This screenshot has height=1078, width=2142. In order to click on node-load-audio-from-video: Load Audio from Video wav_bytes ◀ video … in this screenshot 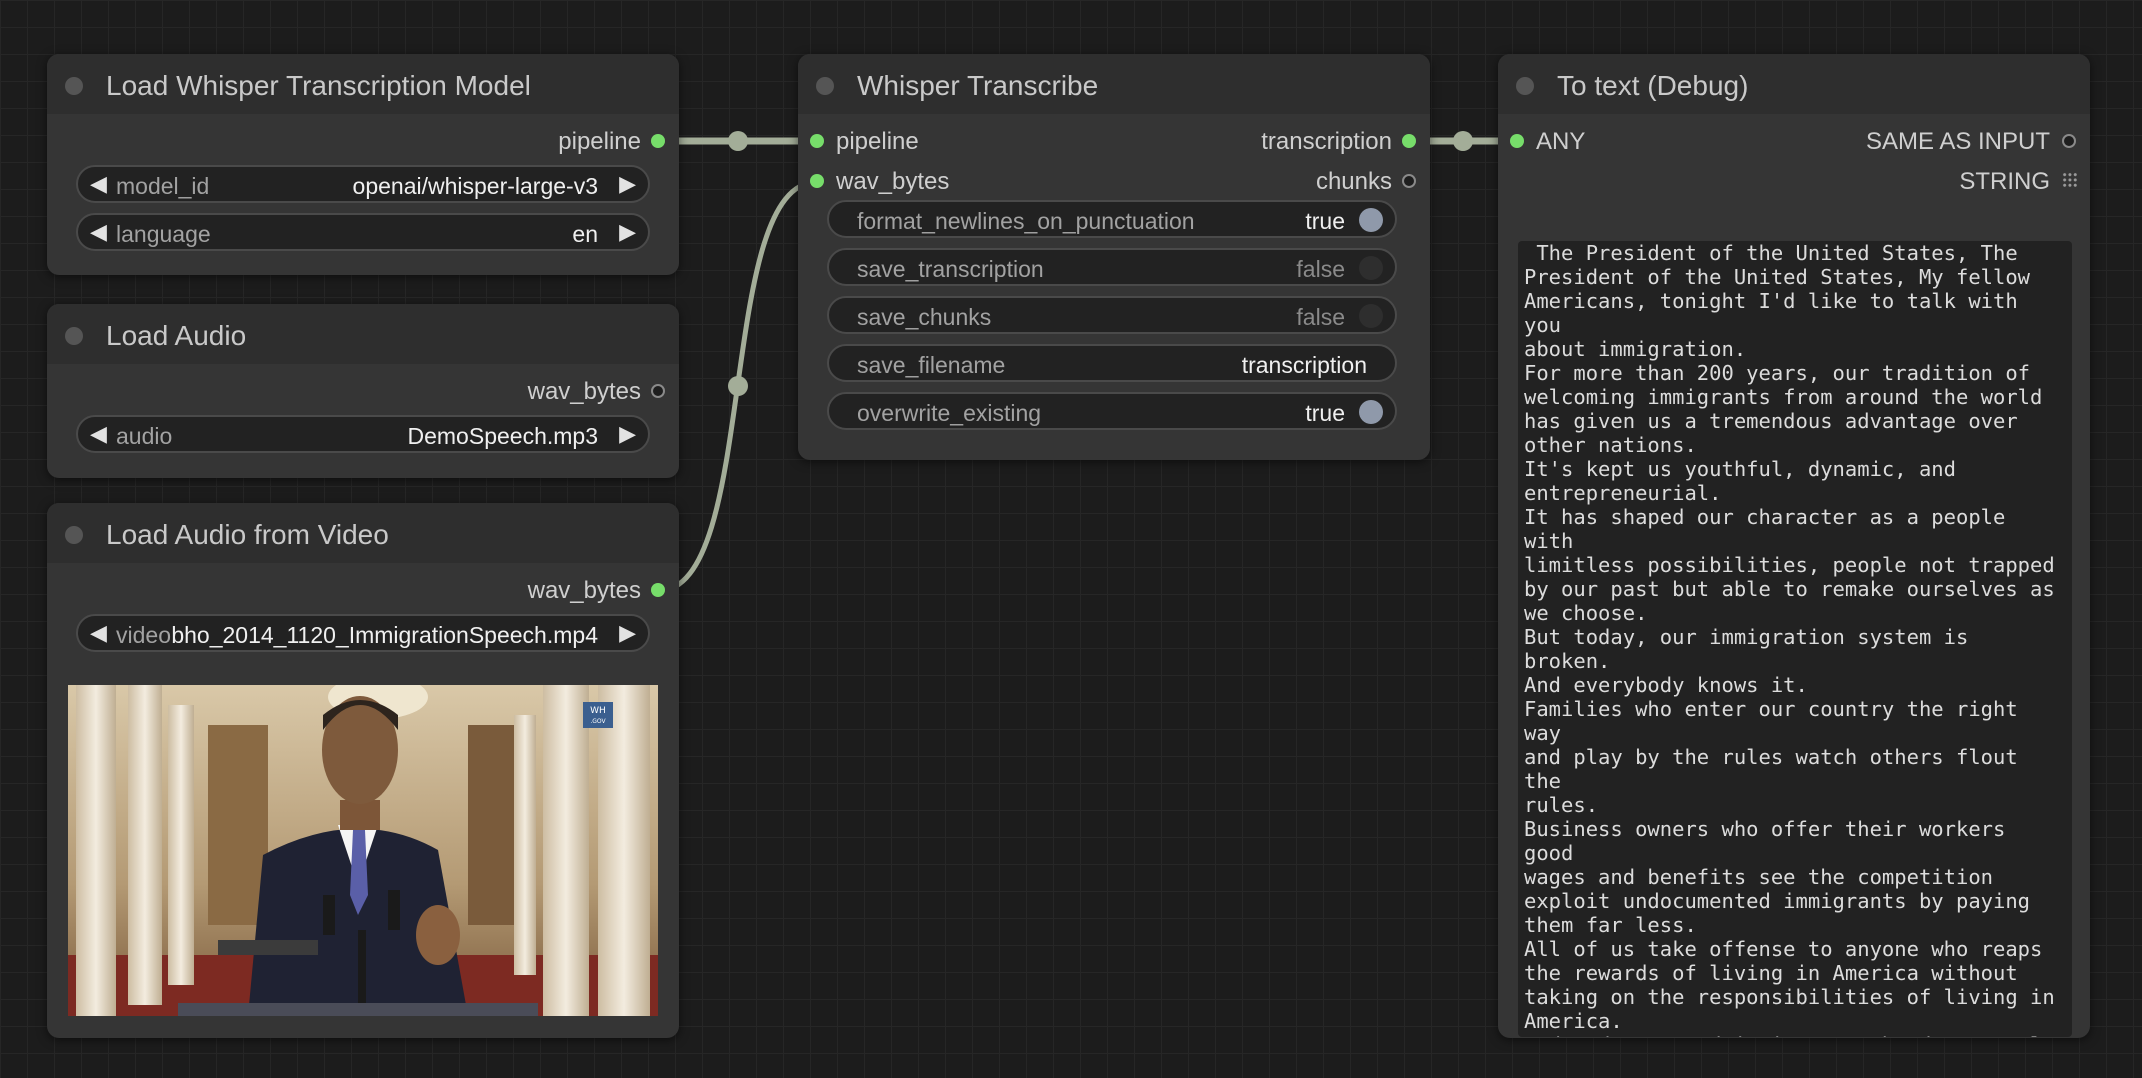, I will do `click(363, 770)`.